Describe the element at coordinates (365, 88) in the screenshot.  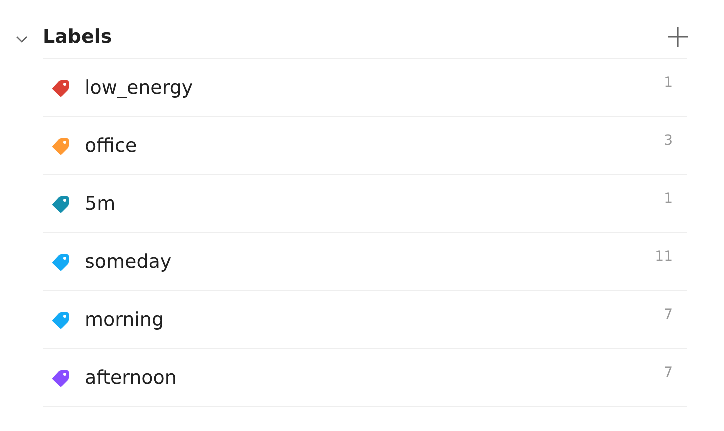
I see `label-row: low_energy 1` at that location.